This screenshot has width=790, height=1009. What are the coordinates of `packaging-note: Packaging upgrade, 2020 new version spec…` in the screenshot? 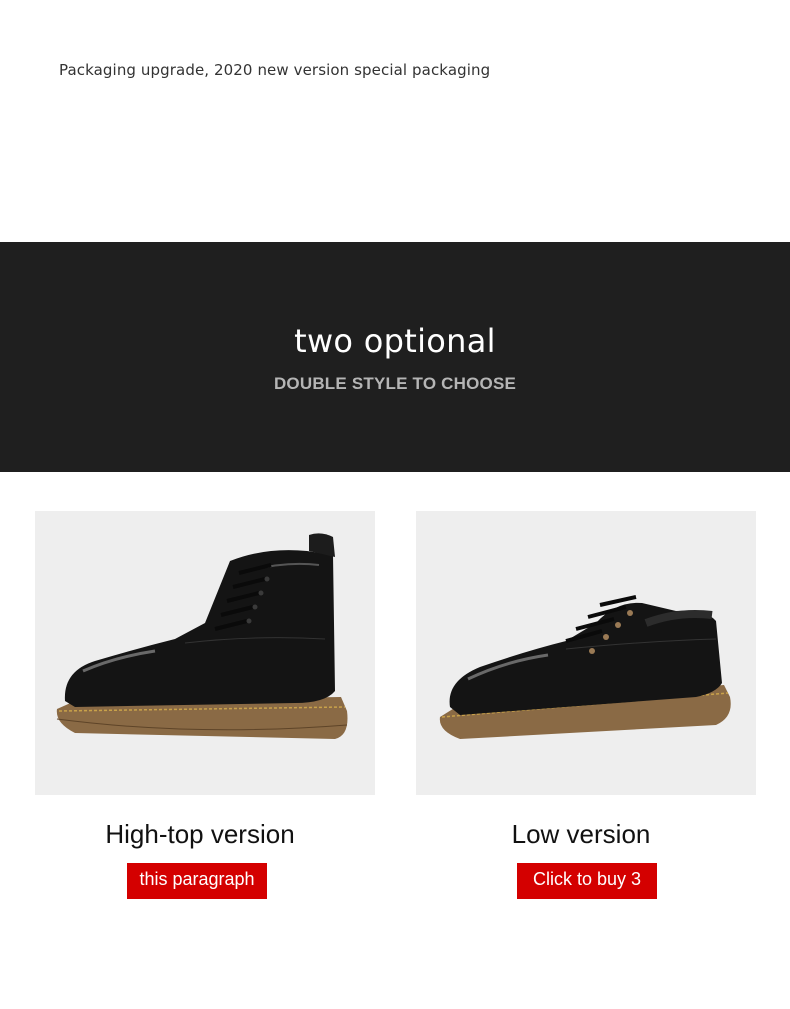 It's located at (275, 70).